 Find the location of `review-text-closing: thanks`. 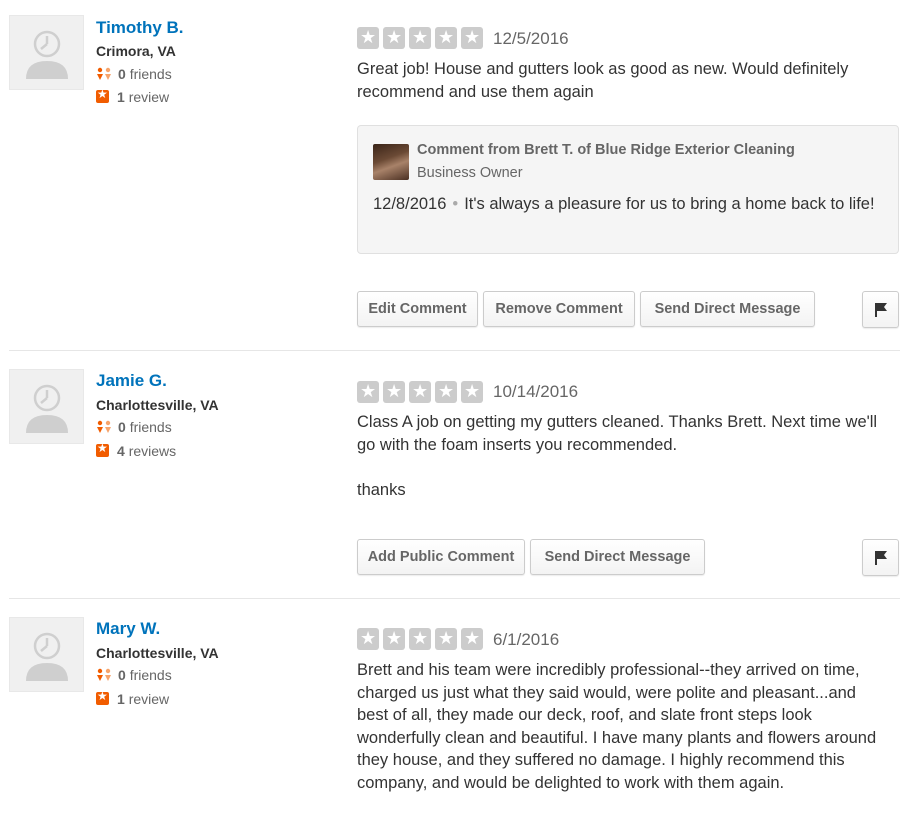

review-text-closing: thanks is located at coordinates (381, 490).